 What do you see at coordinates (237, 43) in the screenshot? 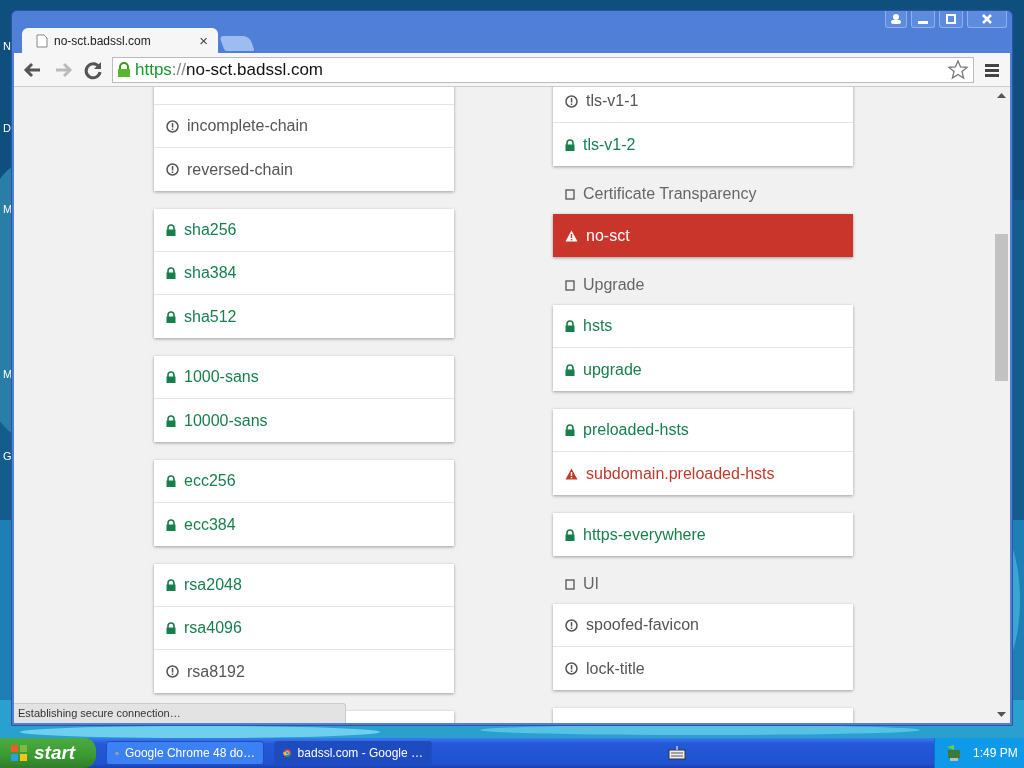
I see `new-tab-button` at bounding box center [237, 43].